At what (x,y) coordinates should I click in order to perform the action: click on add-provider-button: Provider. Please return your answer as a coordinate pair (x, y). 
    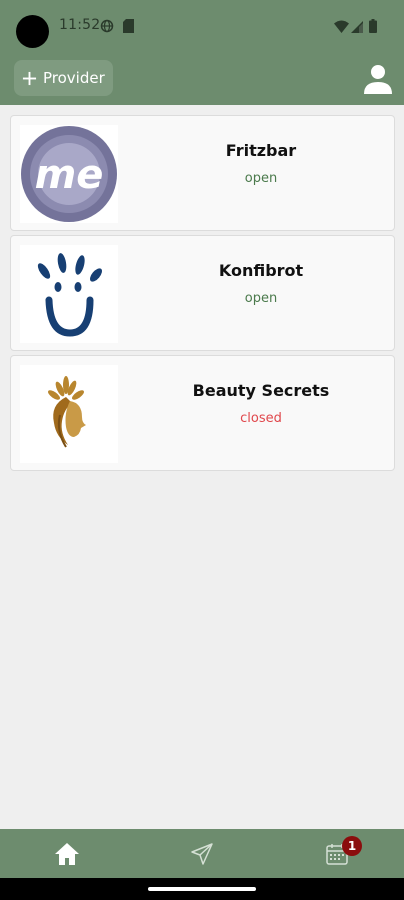
    Looking at the image, I should click on (63, 78).